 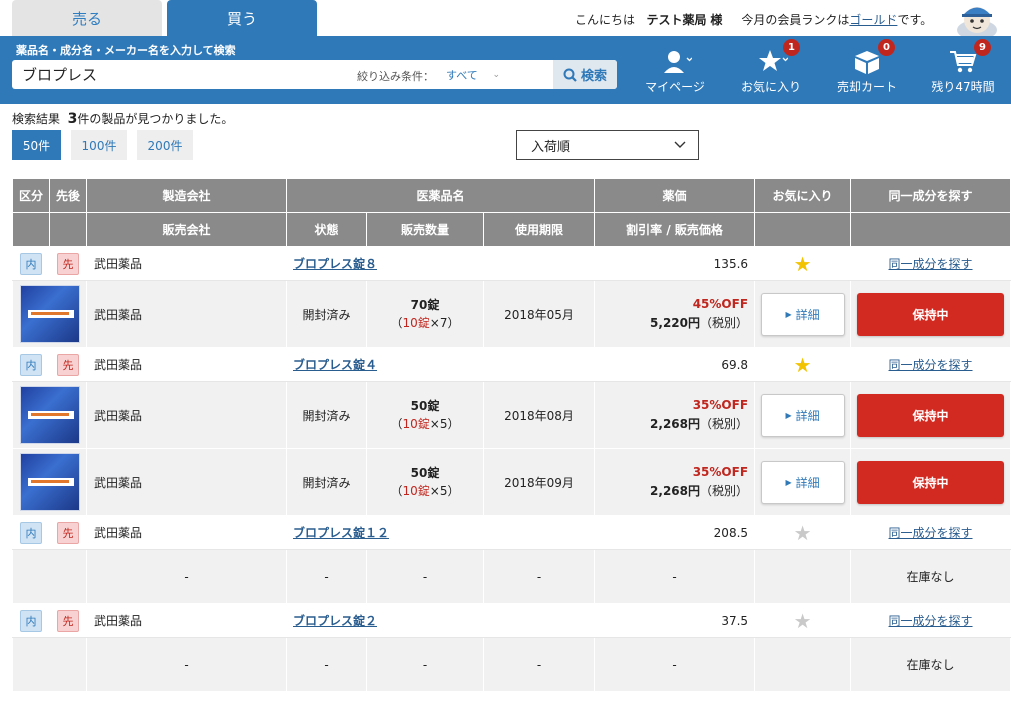 What do you see at coordinates (186, 195) in the screenshot?
I see `header-maker: 製造会社` at bounding box center [186, 195].